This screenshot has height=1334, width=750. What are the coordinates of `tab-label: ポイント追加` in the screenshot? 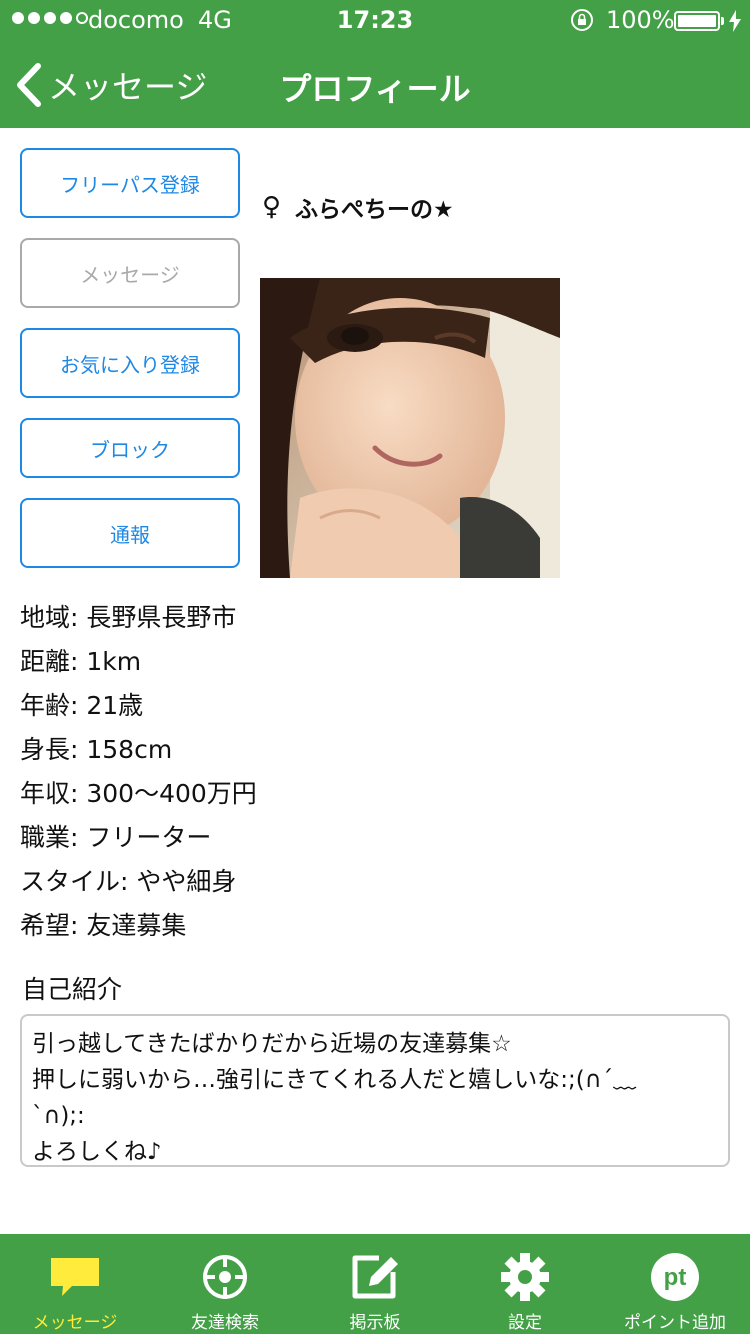 It's located at (675, 1323).